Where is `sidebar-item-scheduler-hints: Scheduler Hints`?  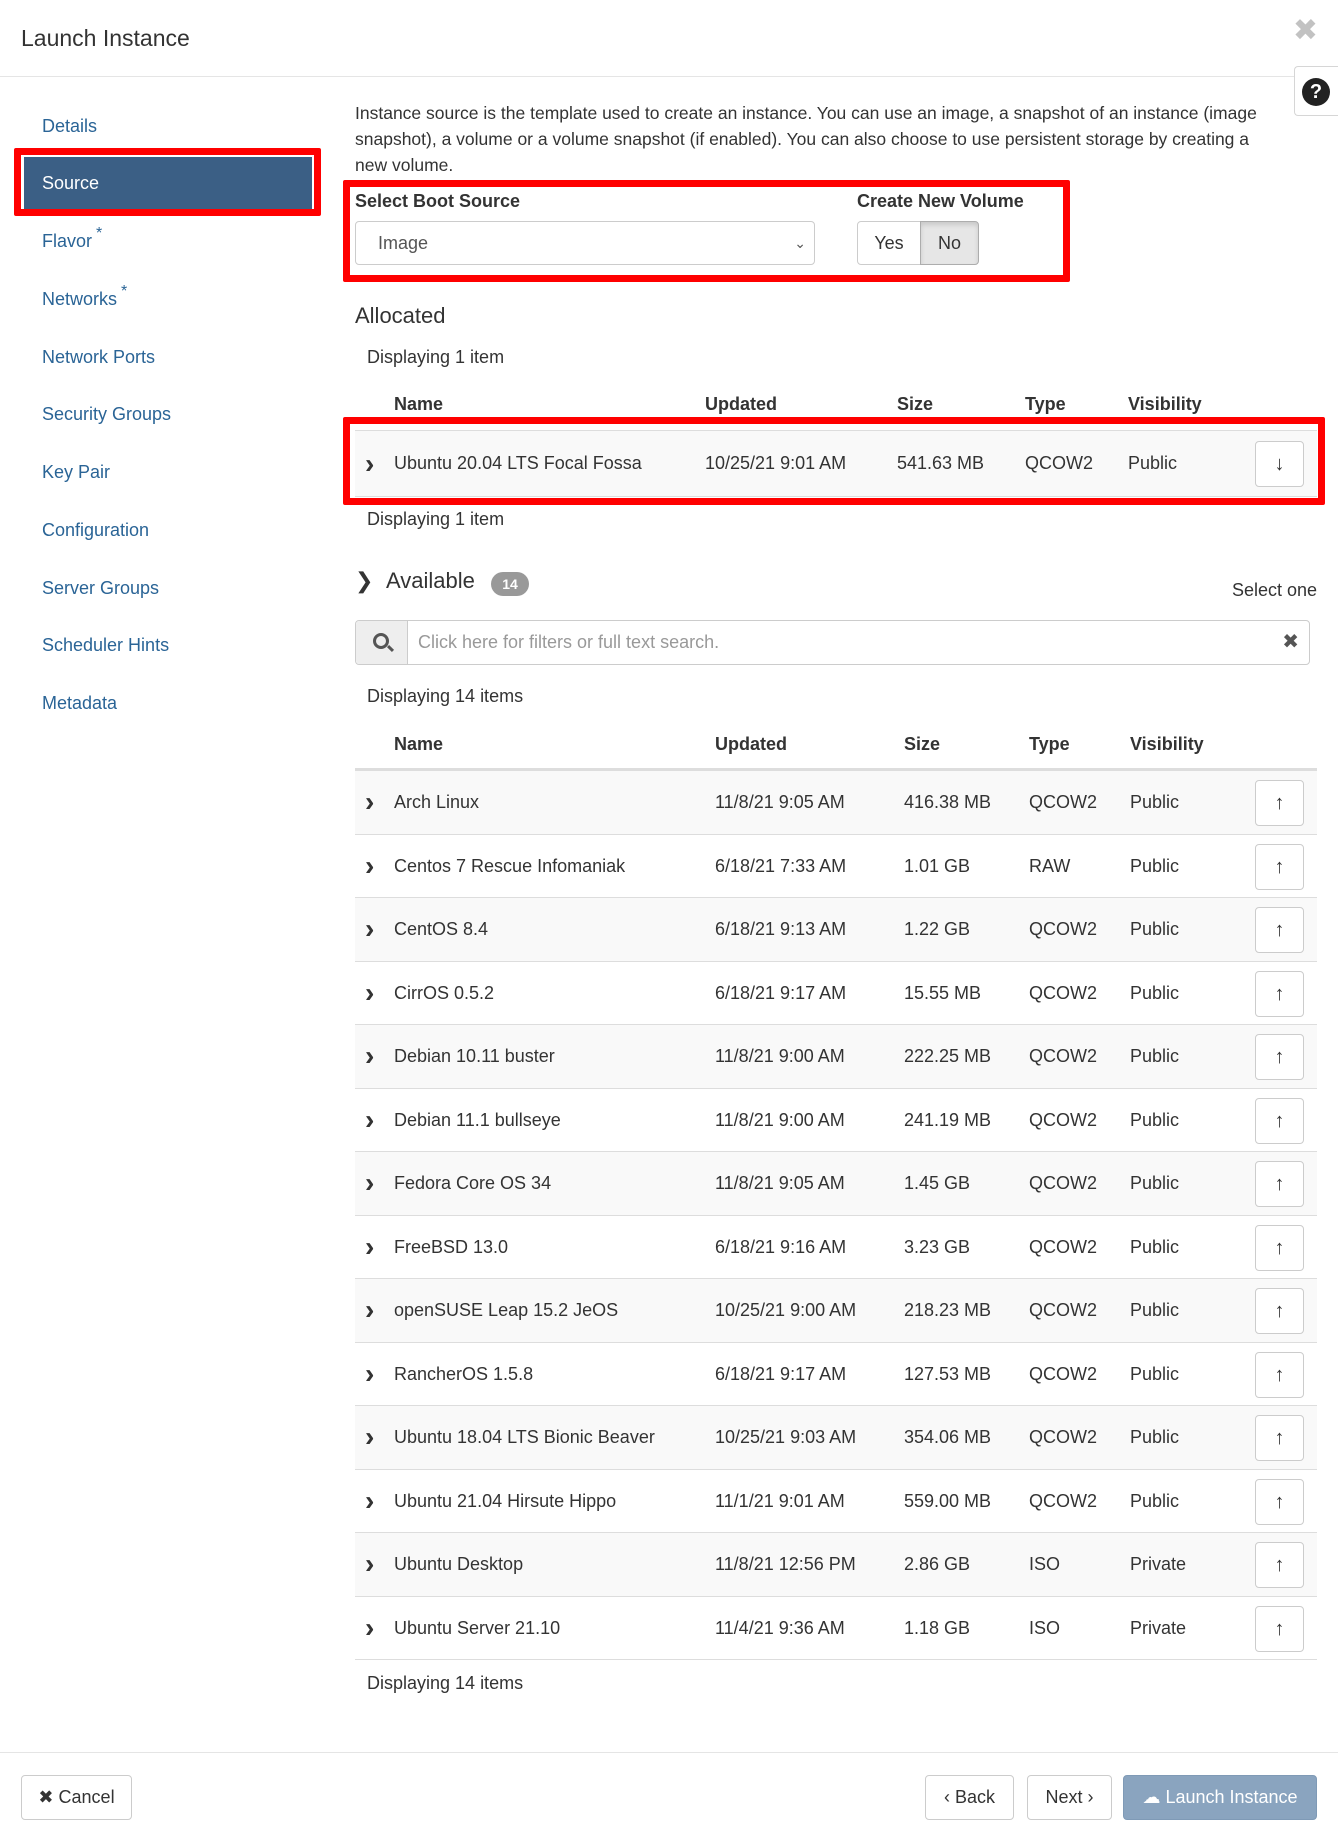 sidebar-item-scheduler-hints: Scheduler Hints is located at coordinates (168, 645).